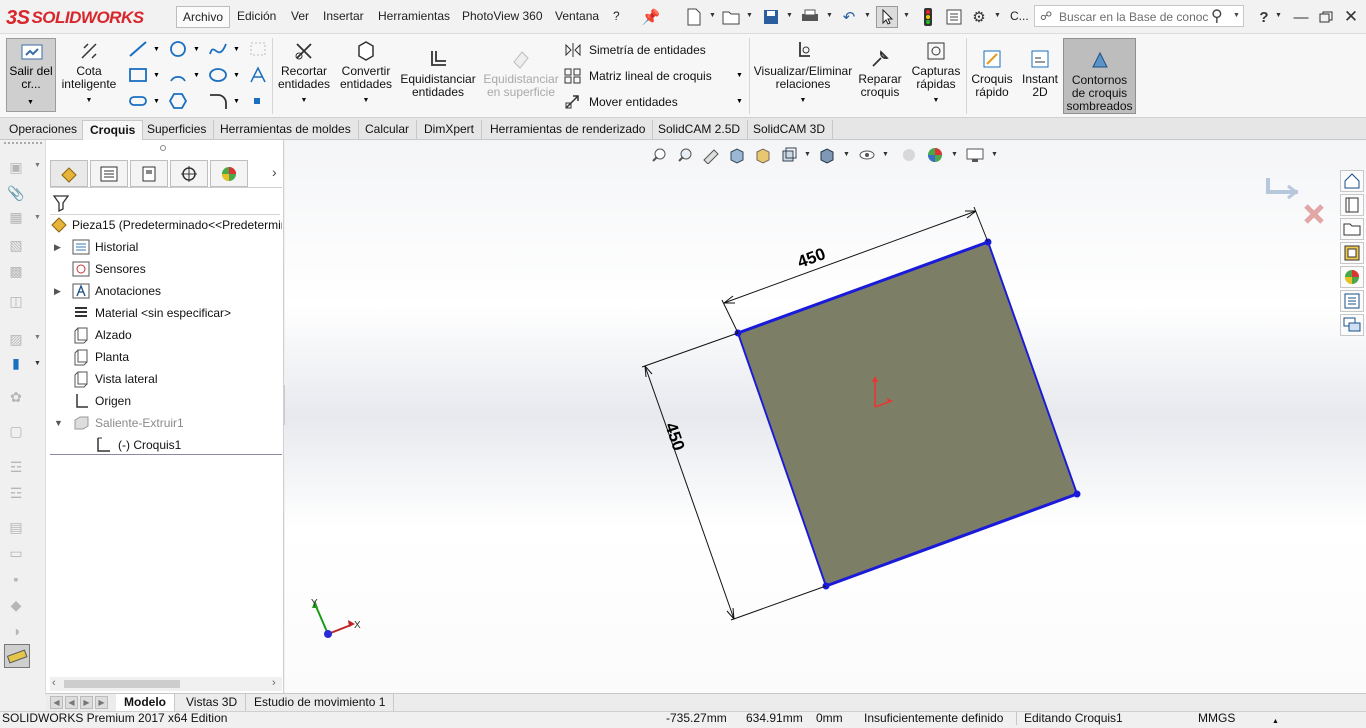 This screenshot has width=1366, height=728. Describe the element at coordinates (286, 130) in the screenshot. I see `tab-herramientas-moldes: Herramientas de moldes` at that location.